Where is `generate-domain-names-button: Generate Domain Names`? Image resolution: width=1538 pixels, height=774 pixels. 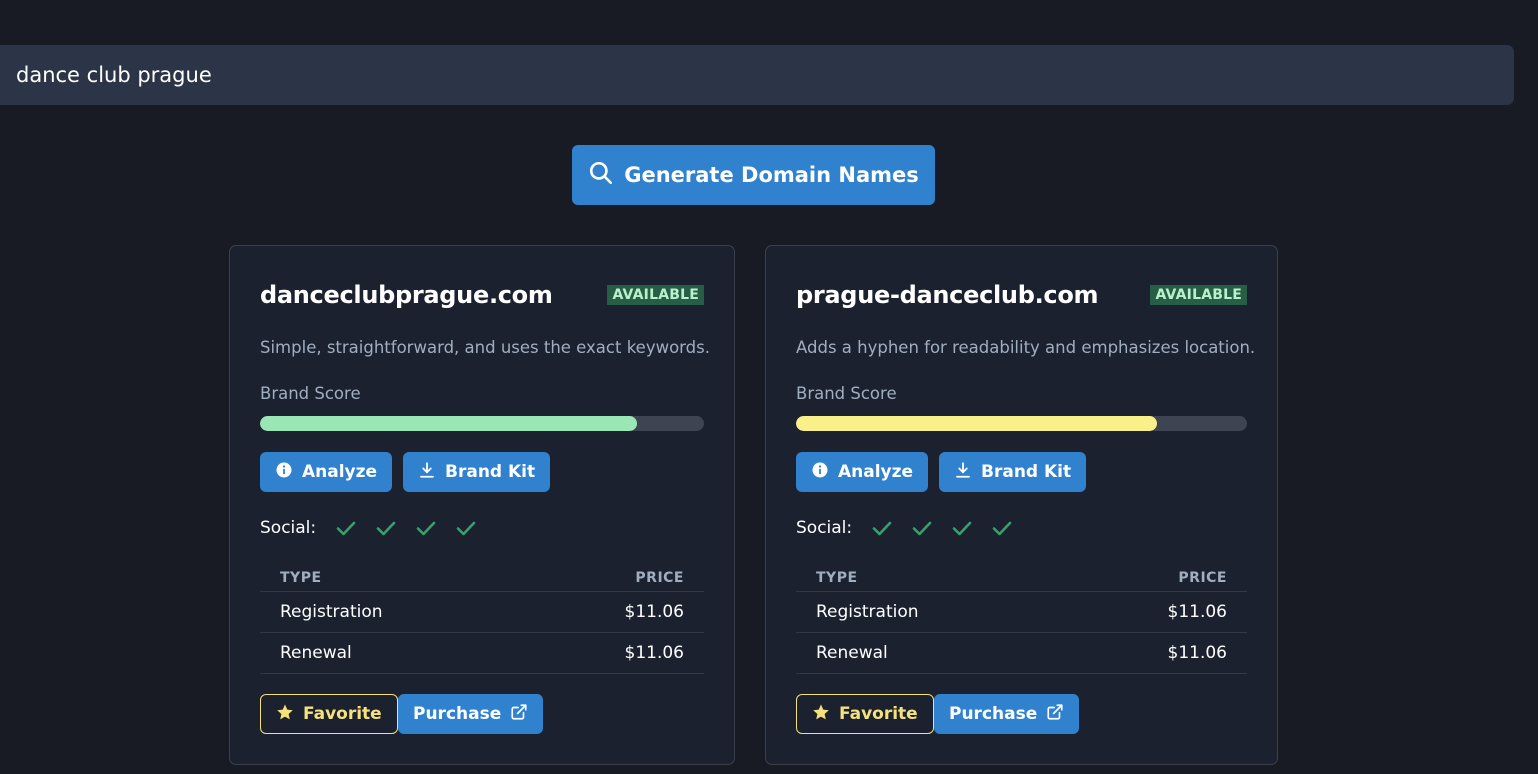
generate-domain-names-button: Generate Domain Names is located at coordinates (753, 175).